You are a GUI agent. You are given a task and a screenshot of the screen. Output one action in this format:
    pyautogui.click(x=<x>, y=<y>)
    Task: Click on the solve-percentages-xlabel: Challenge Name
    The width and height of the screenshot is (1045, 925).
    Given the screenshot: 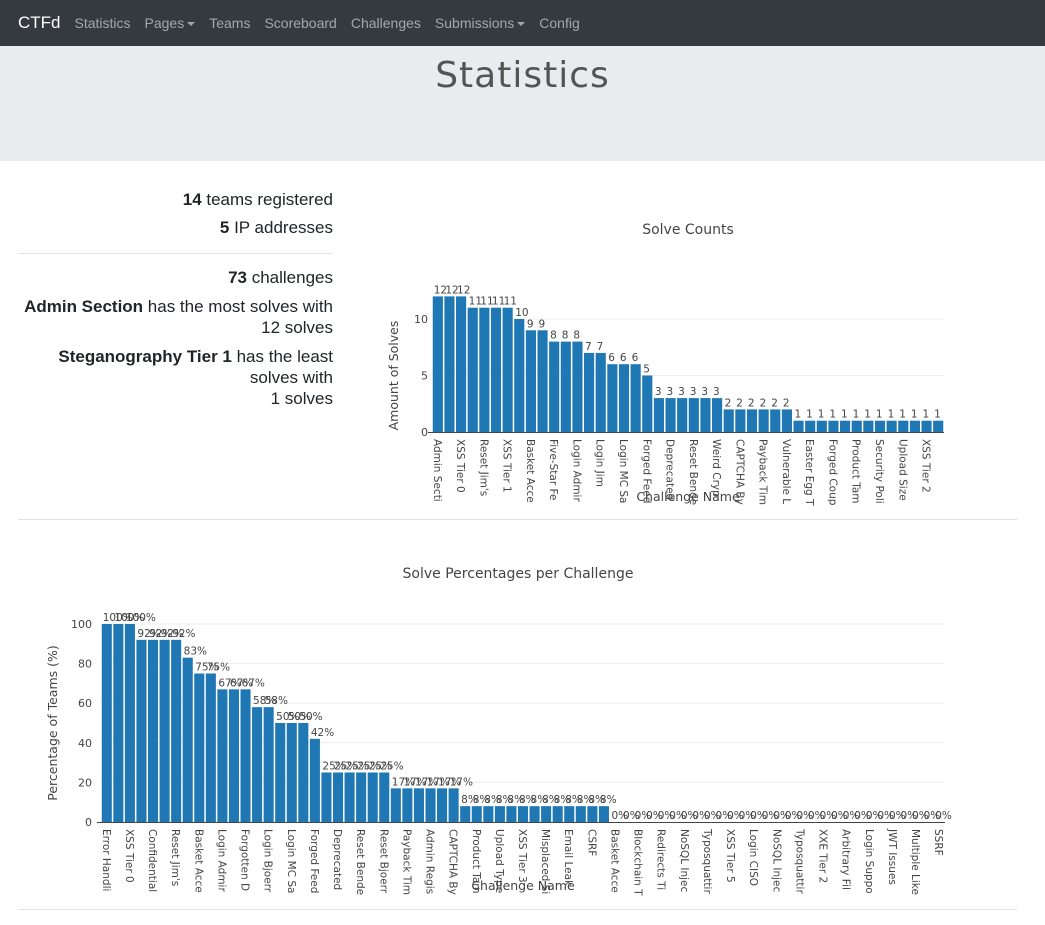 What is the action you would take?
    pyautogui.click(x=523, y=885)
    